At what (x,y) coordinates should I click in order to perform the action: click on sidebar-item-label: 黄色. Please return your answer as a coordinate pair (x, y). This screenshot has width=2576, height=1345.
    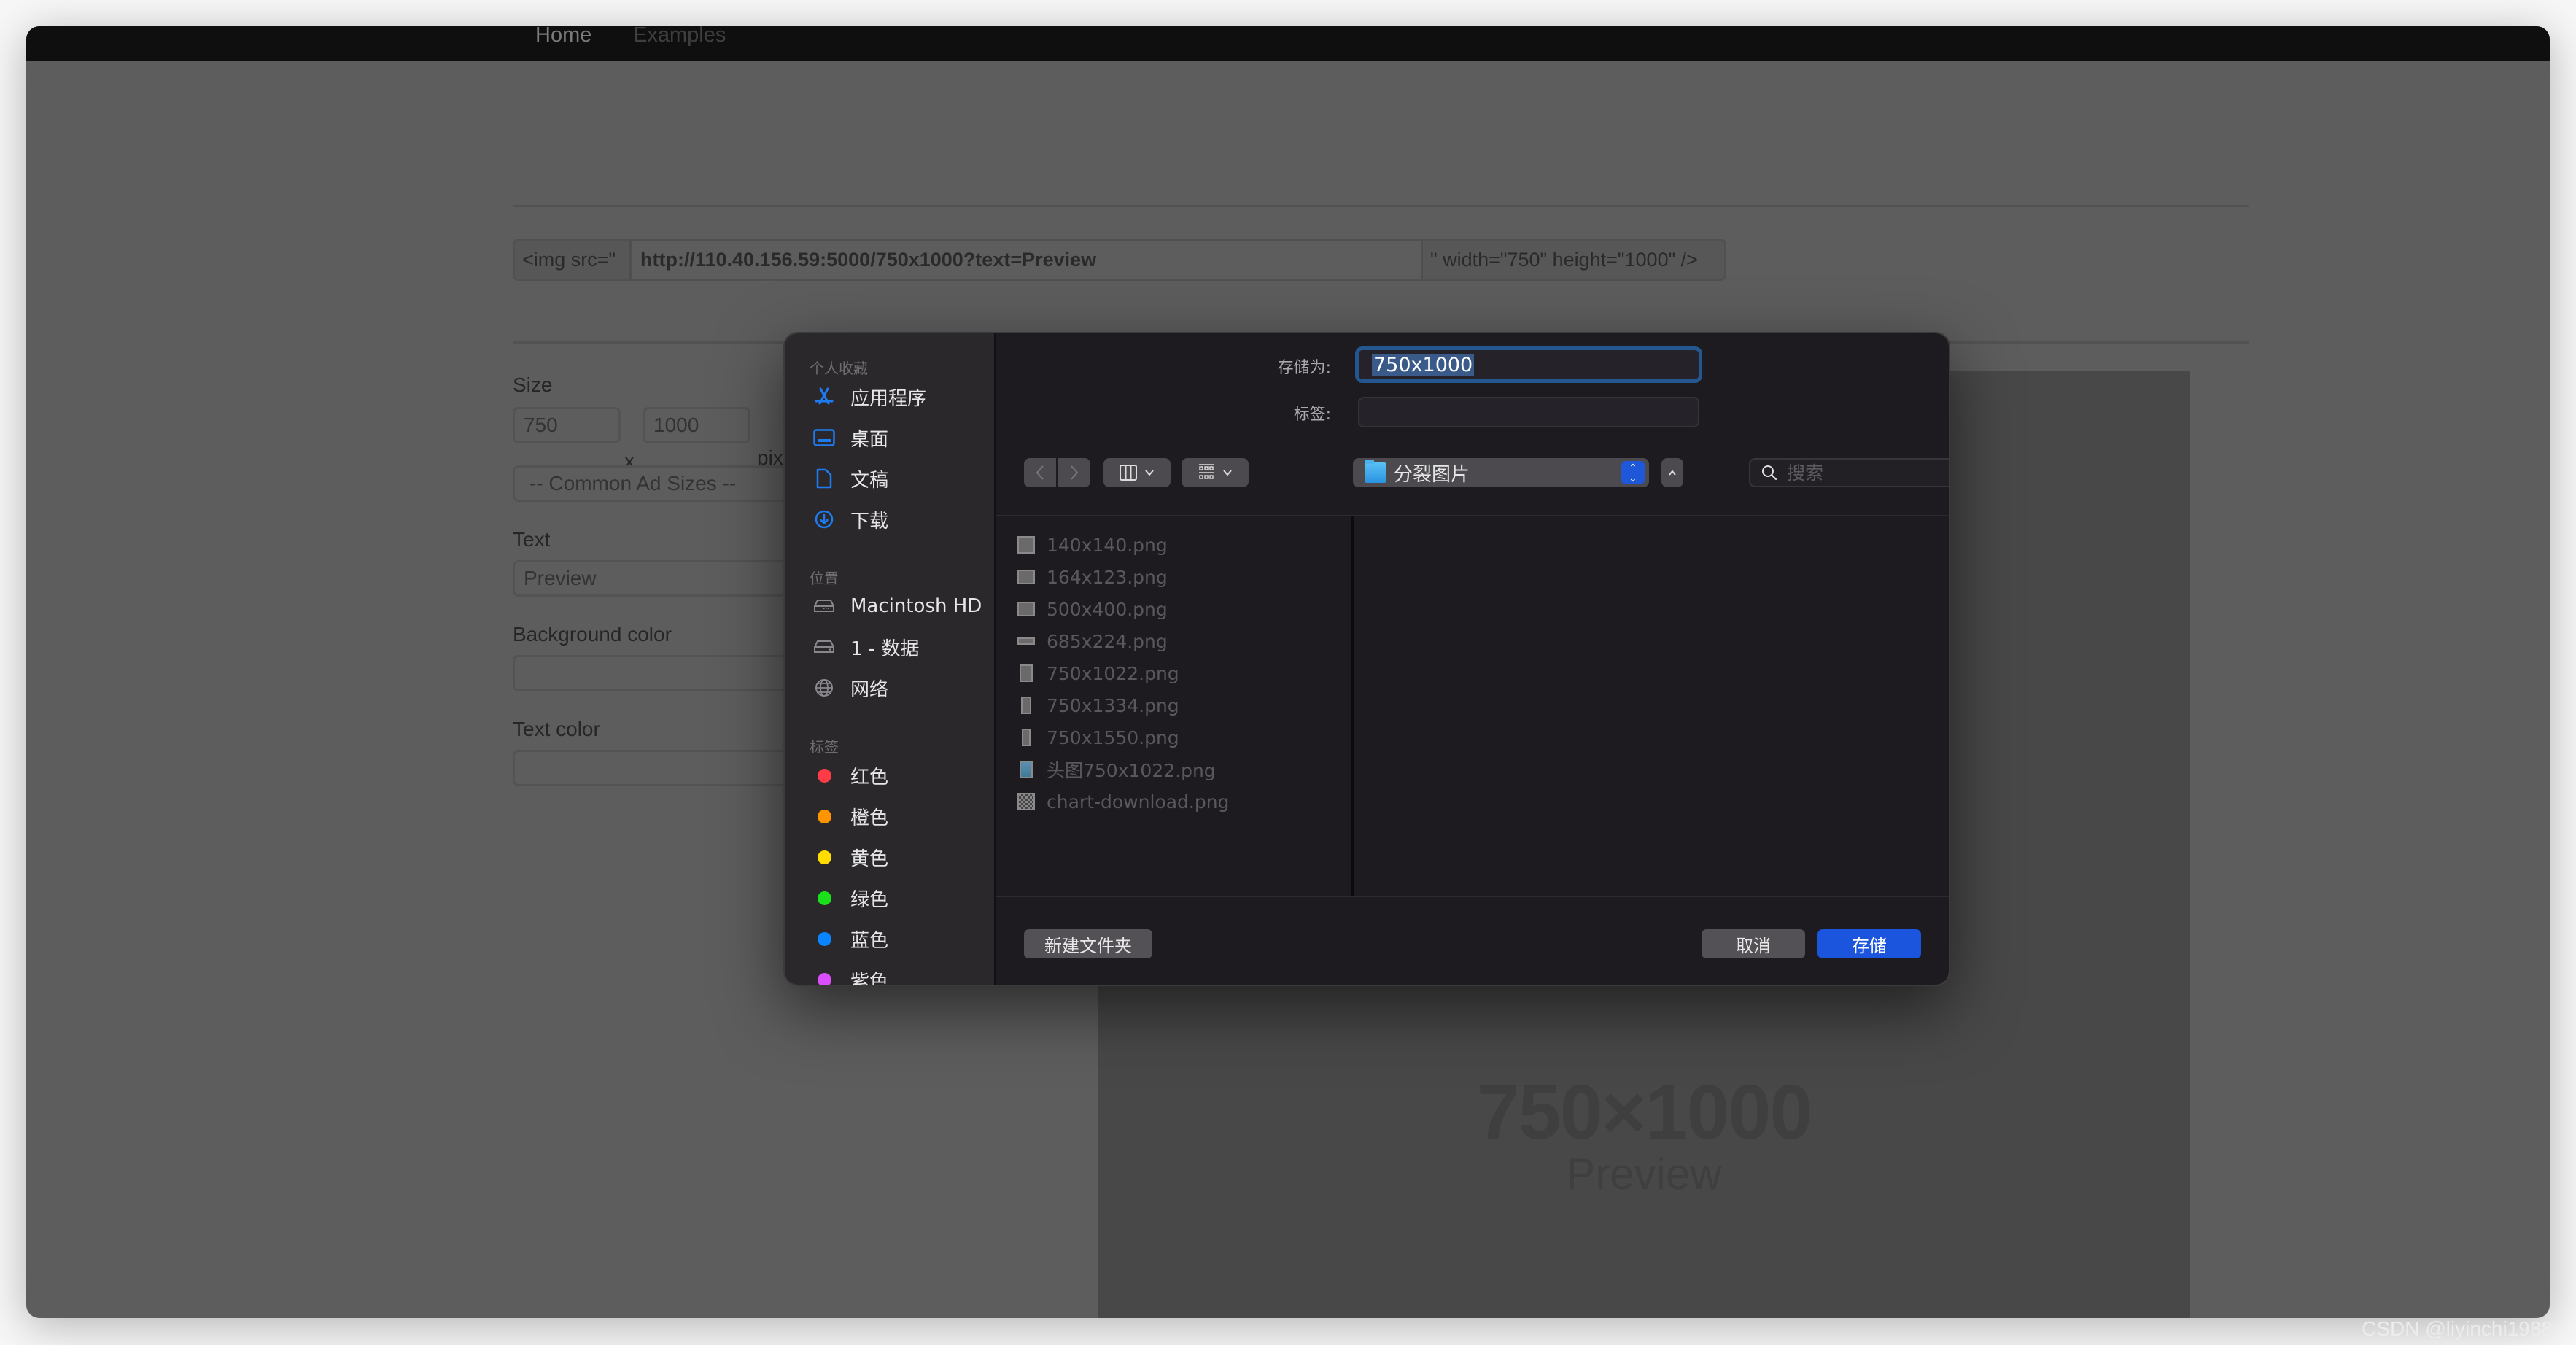
    Looking at the image, I should click on (870, 859).